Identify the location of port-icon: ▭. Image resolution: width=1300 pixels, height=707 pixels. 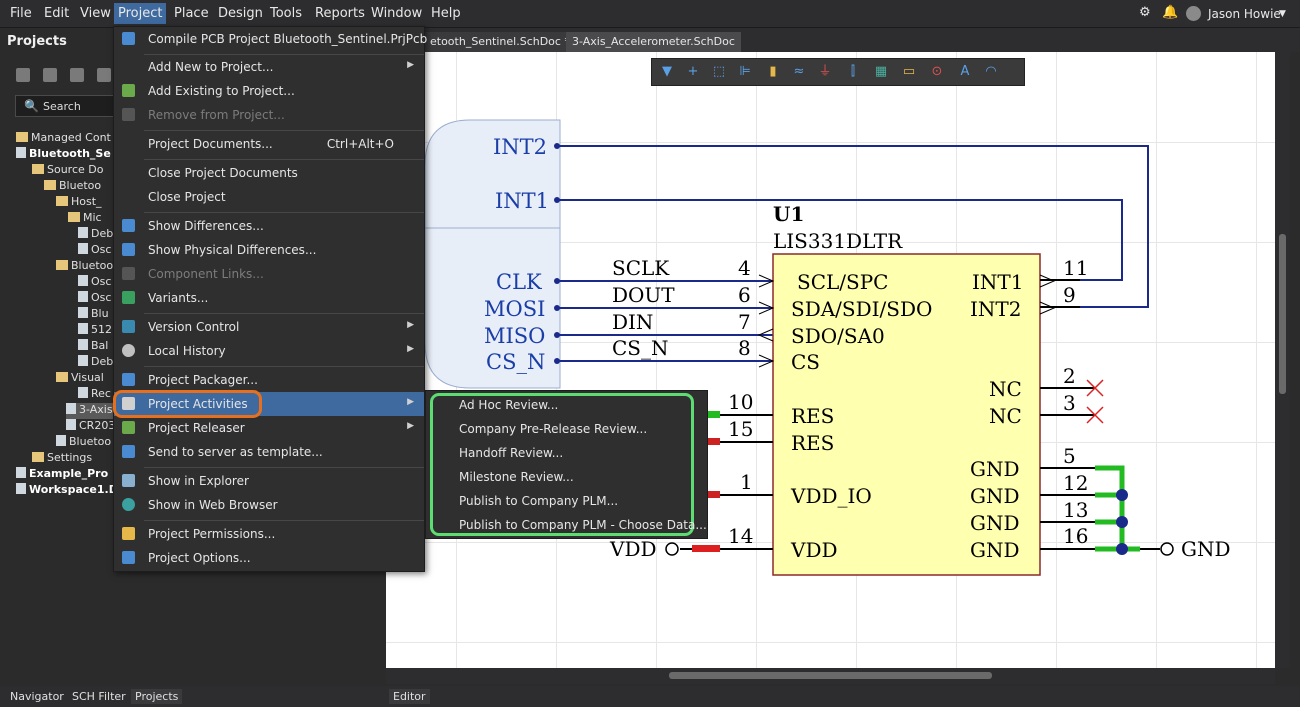
(909, 72).